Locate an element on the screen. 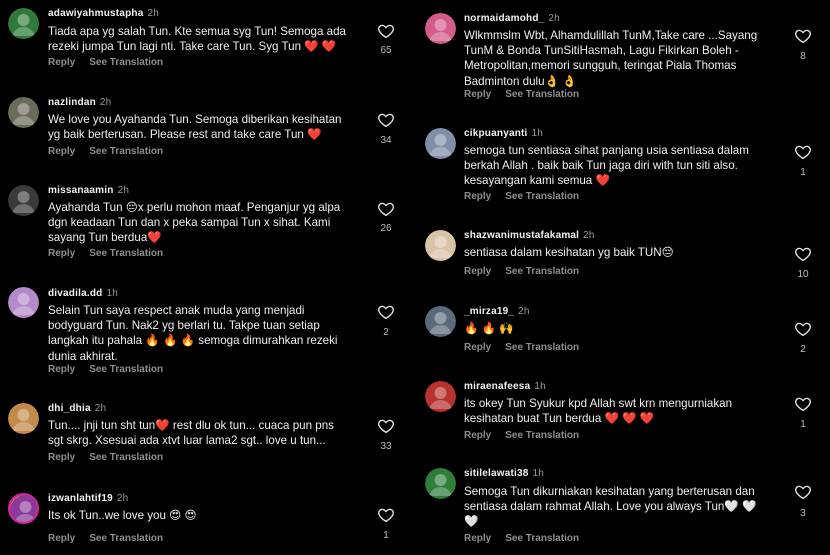 The height and width of the screenshot is (555, 830). comment-text: 🔥 🔥 🙌 is located at coordinates (489, 328).